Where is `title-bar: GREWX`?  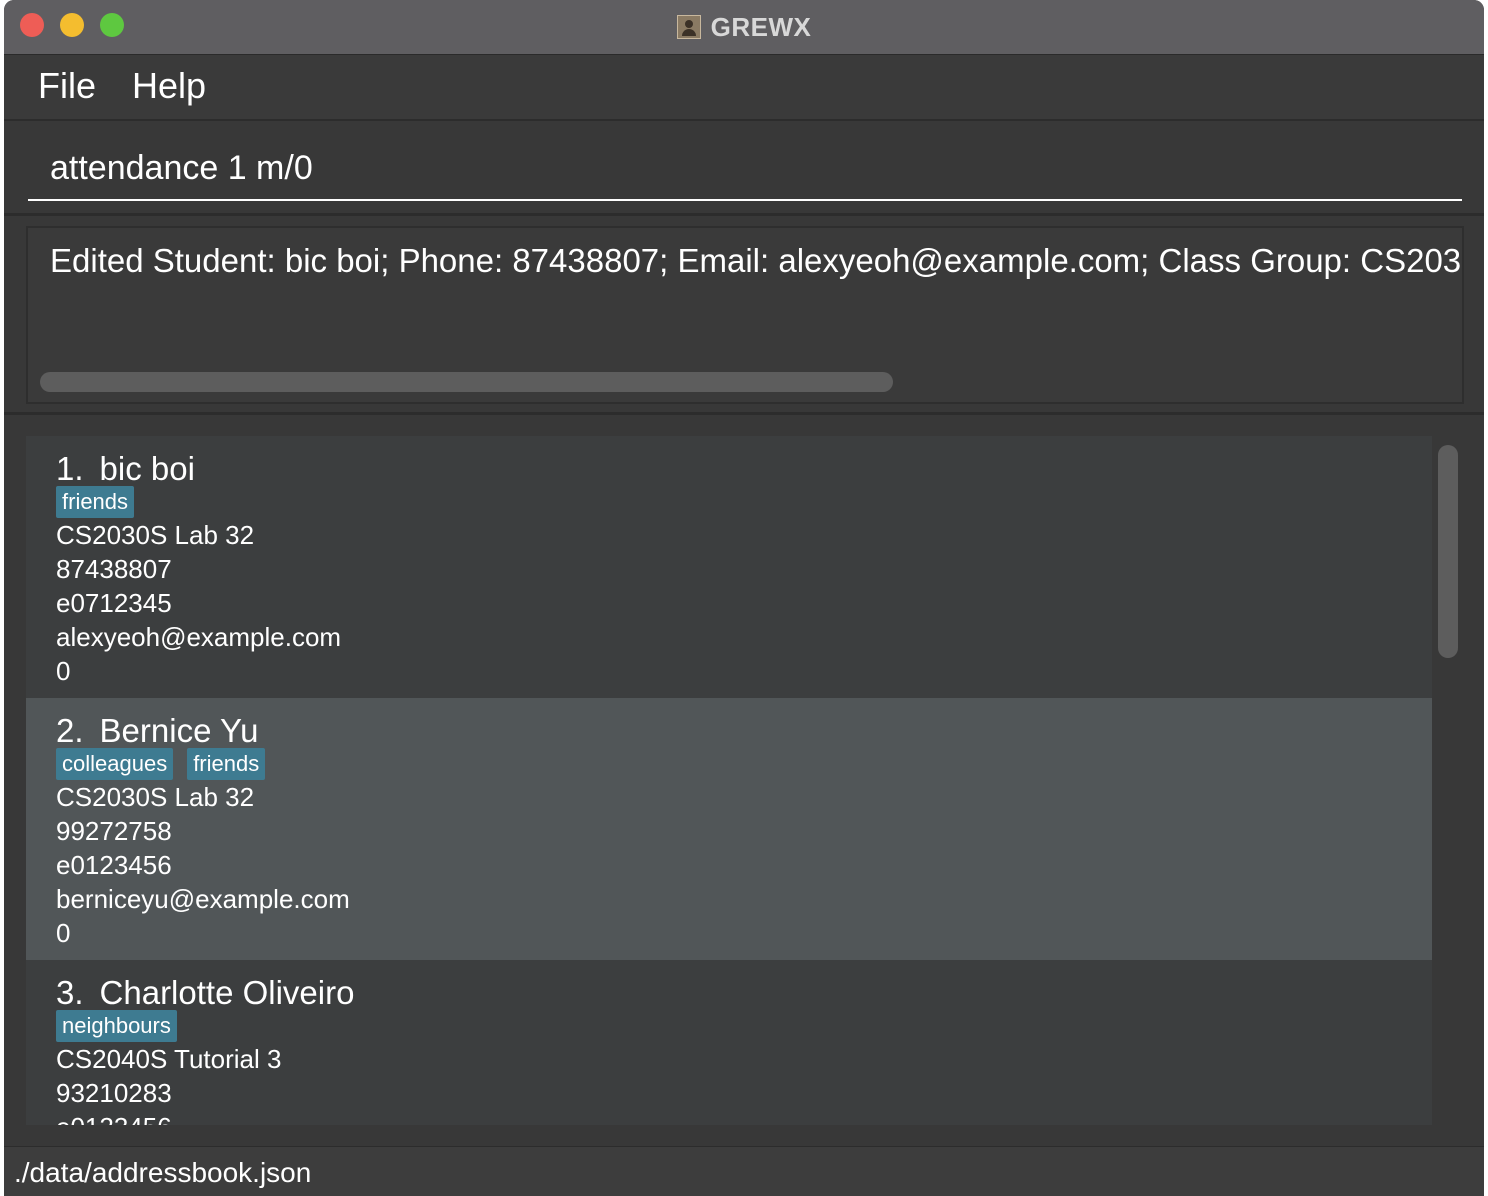 title-bar: GREWX is located at coordinates (744, 27).